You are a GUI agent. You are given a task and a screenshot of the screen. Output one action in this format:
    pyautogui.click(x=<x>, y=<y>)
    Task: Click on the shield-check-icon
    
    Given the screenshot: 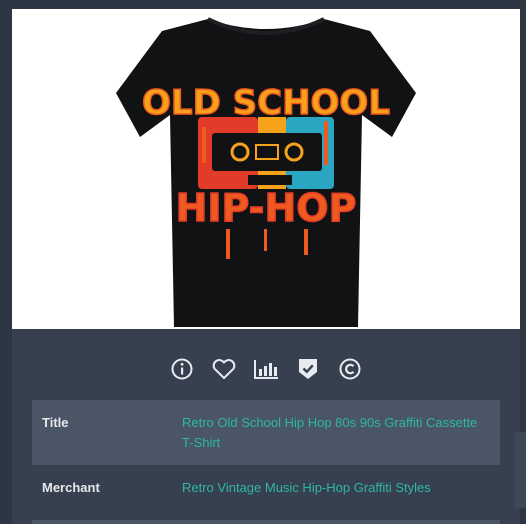 What is the action you would take?
    pyautogui.click(x=308, y=369)
    